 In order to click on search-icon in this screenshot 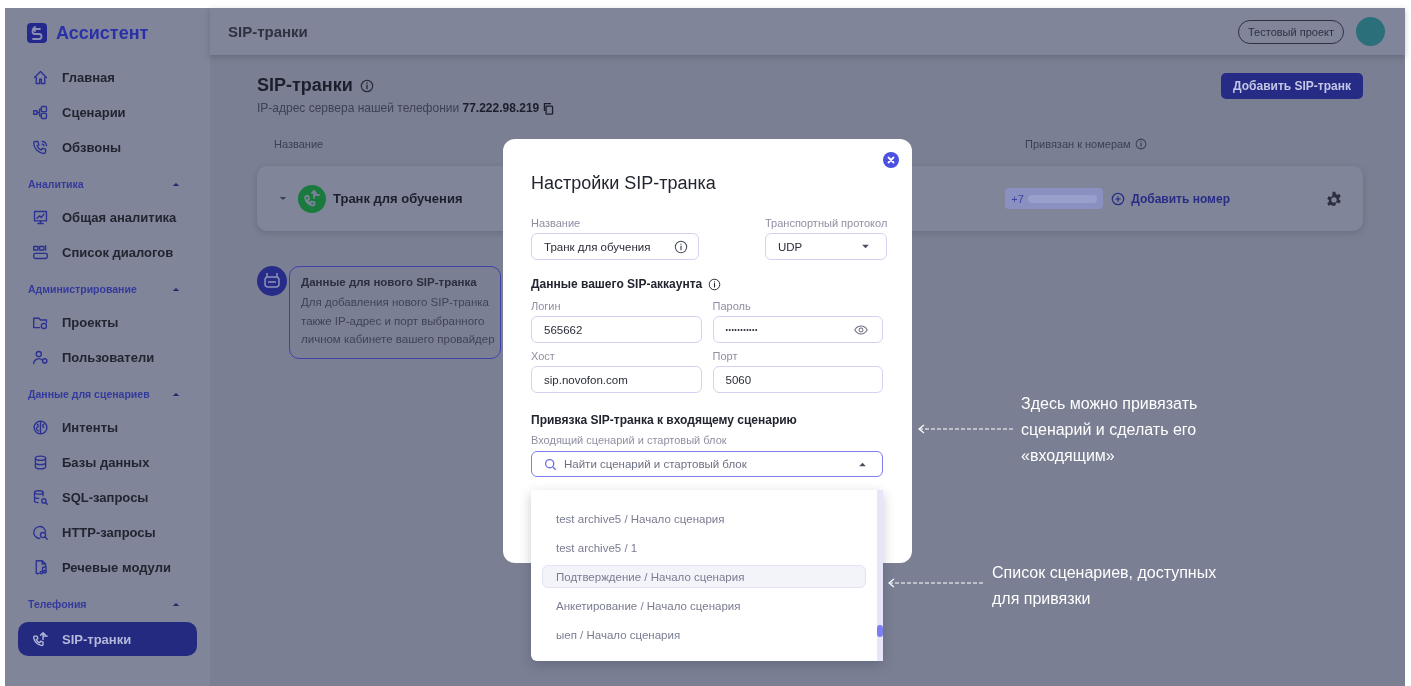, I will do `click(550, 464)`.